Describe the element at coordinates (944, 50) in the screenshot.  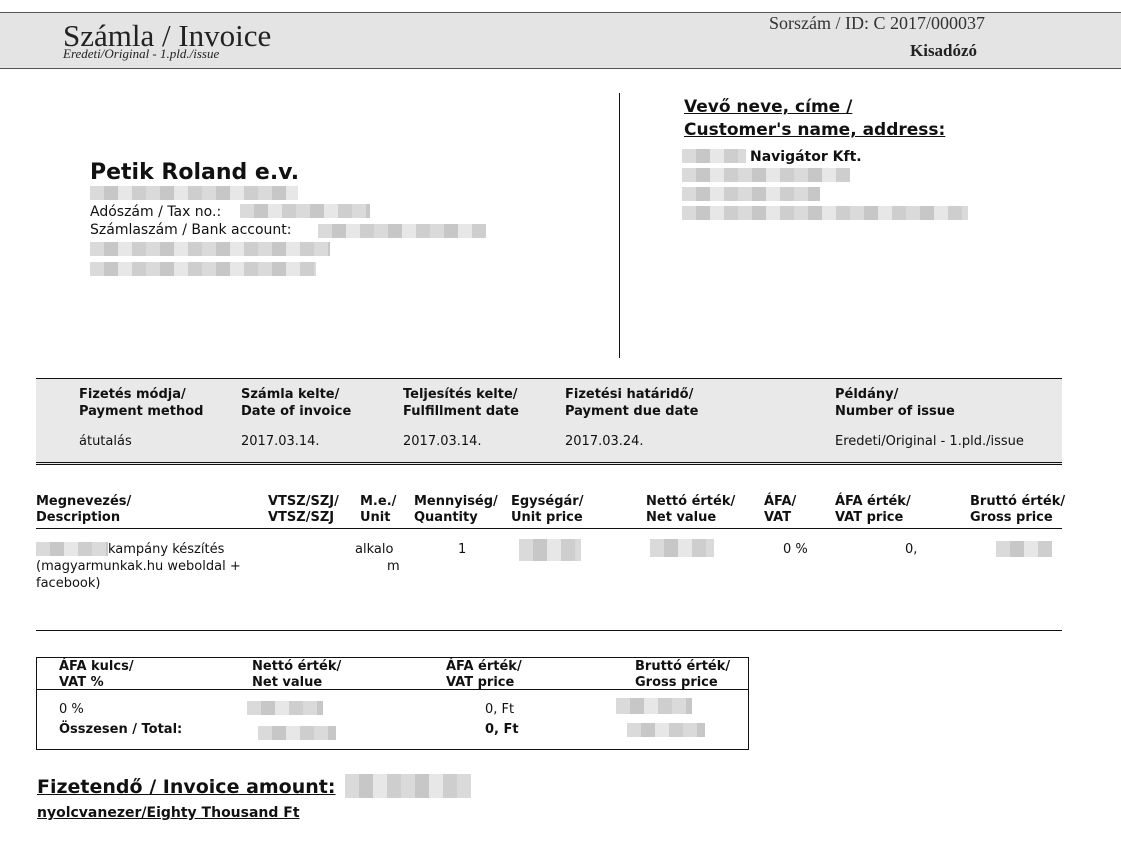
I see `tax-status: Kisadózó` at that location.